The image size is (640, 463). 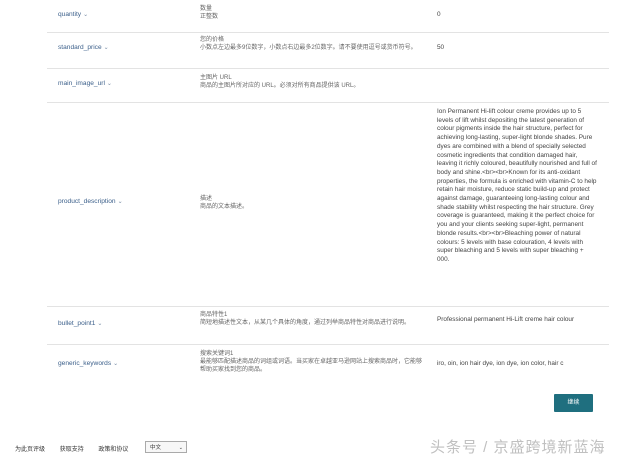 I want to click on field-name-label: main_image_url, so click(x=81, y=83).